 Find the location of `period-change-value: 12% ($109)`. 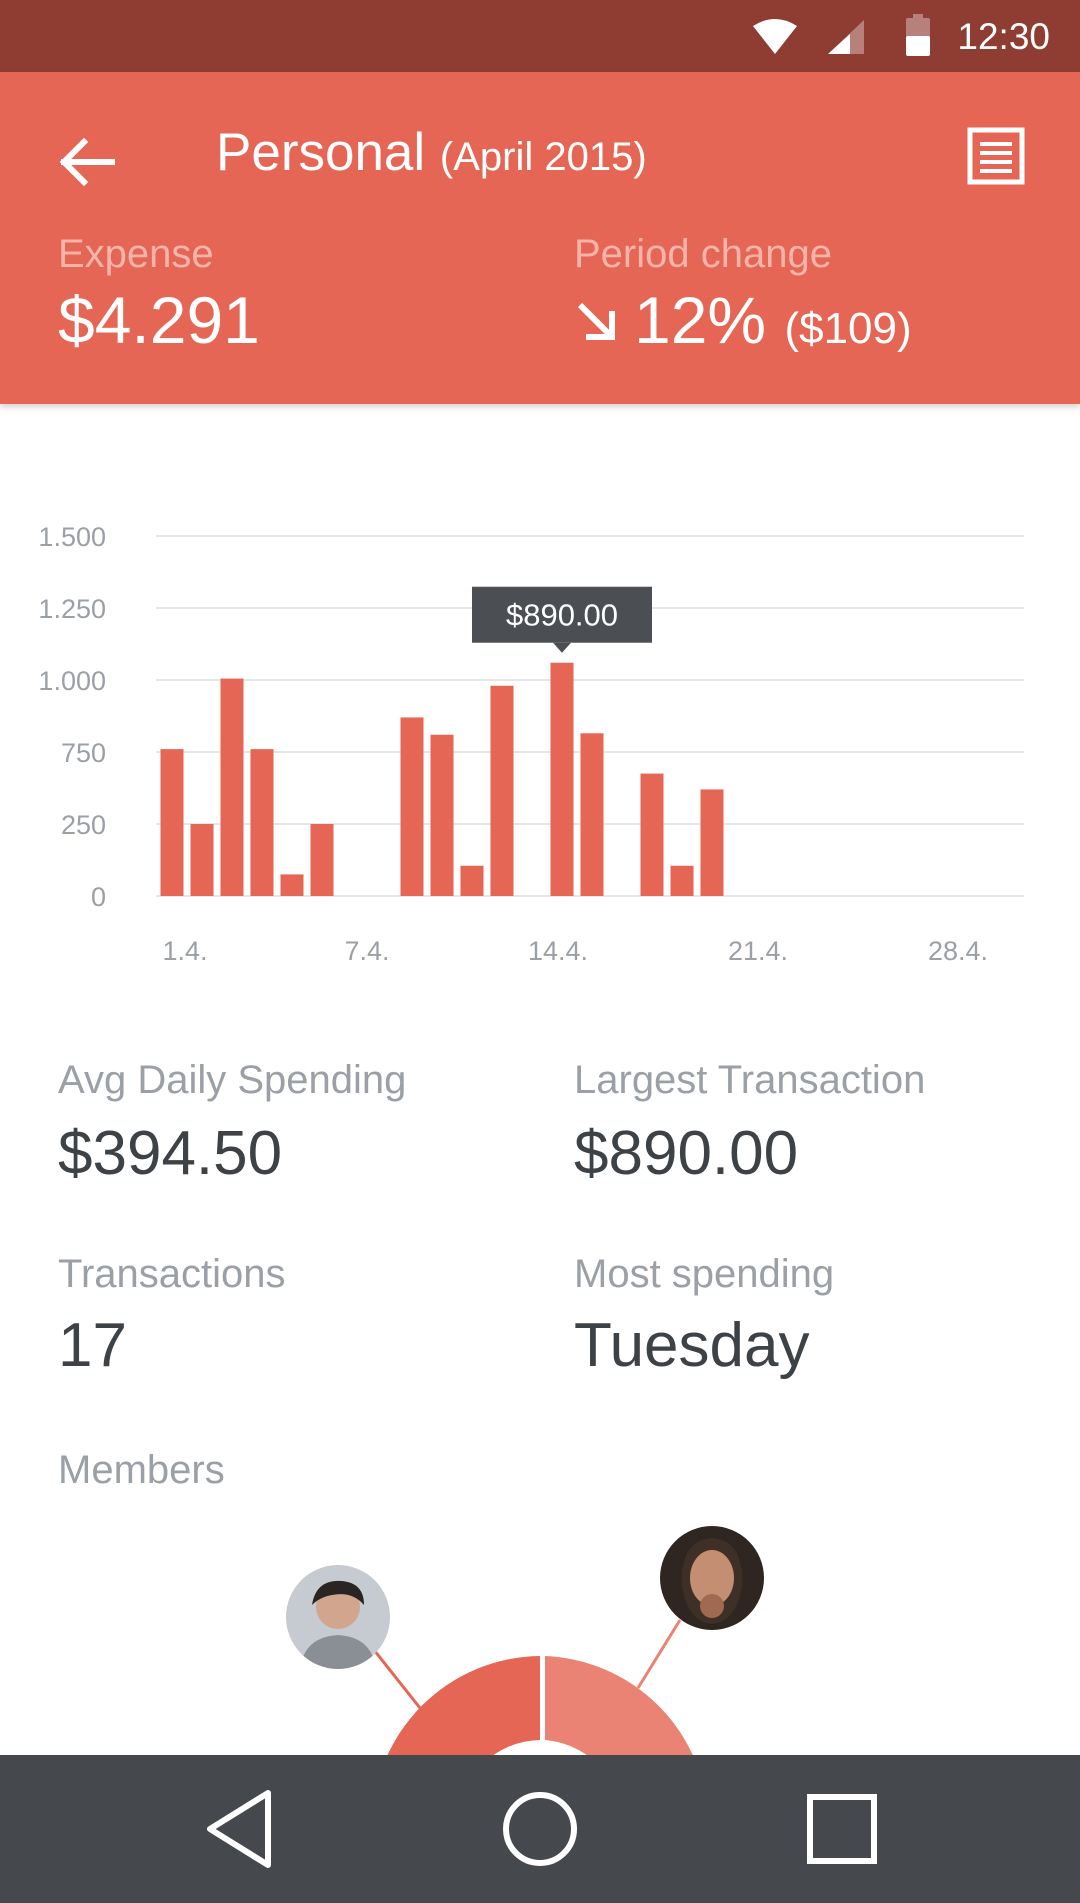

period-change-value: 12% ($109) is located at coordinates (743, 320).